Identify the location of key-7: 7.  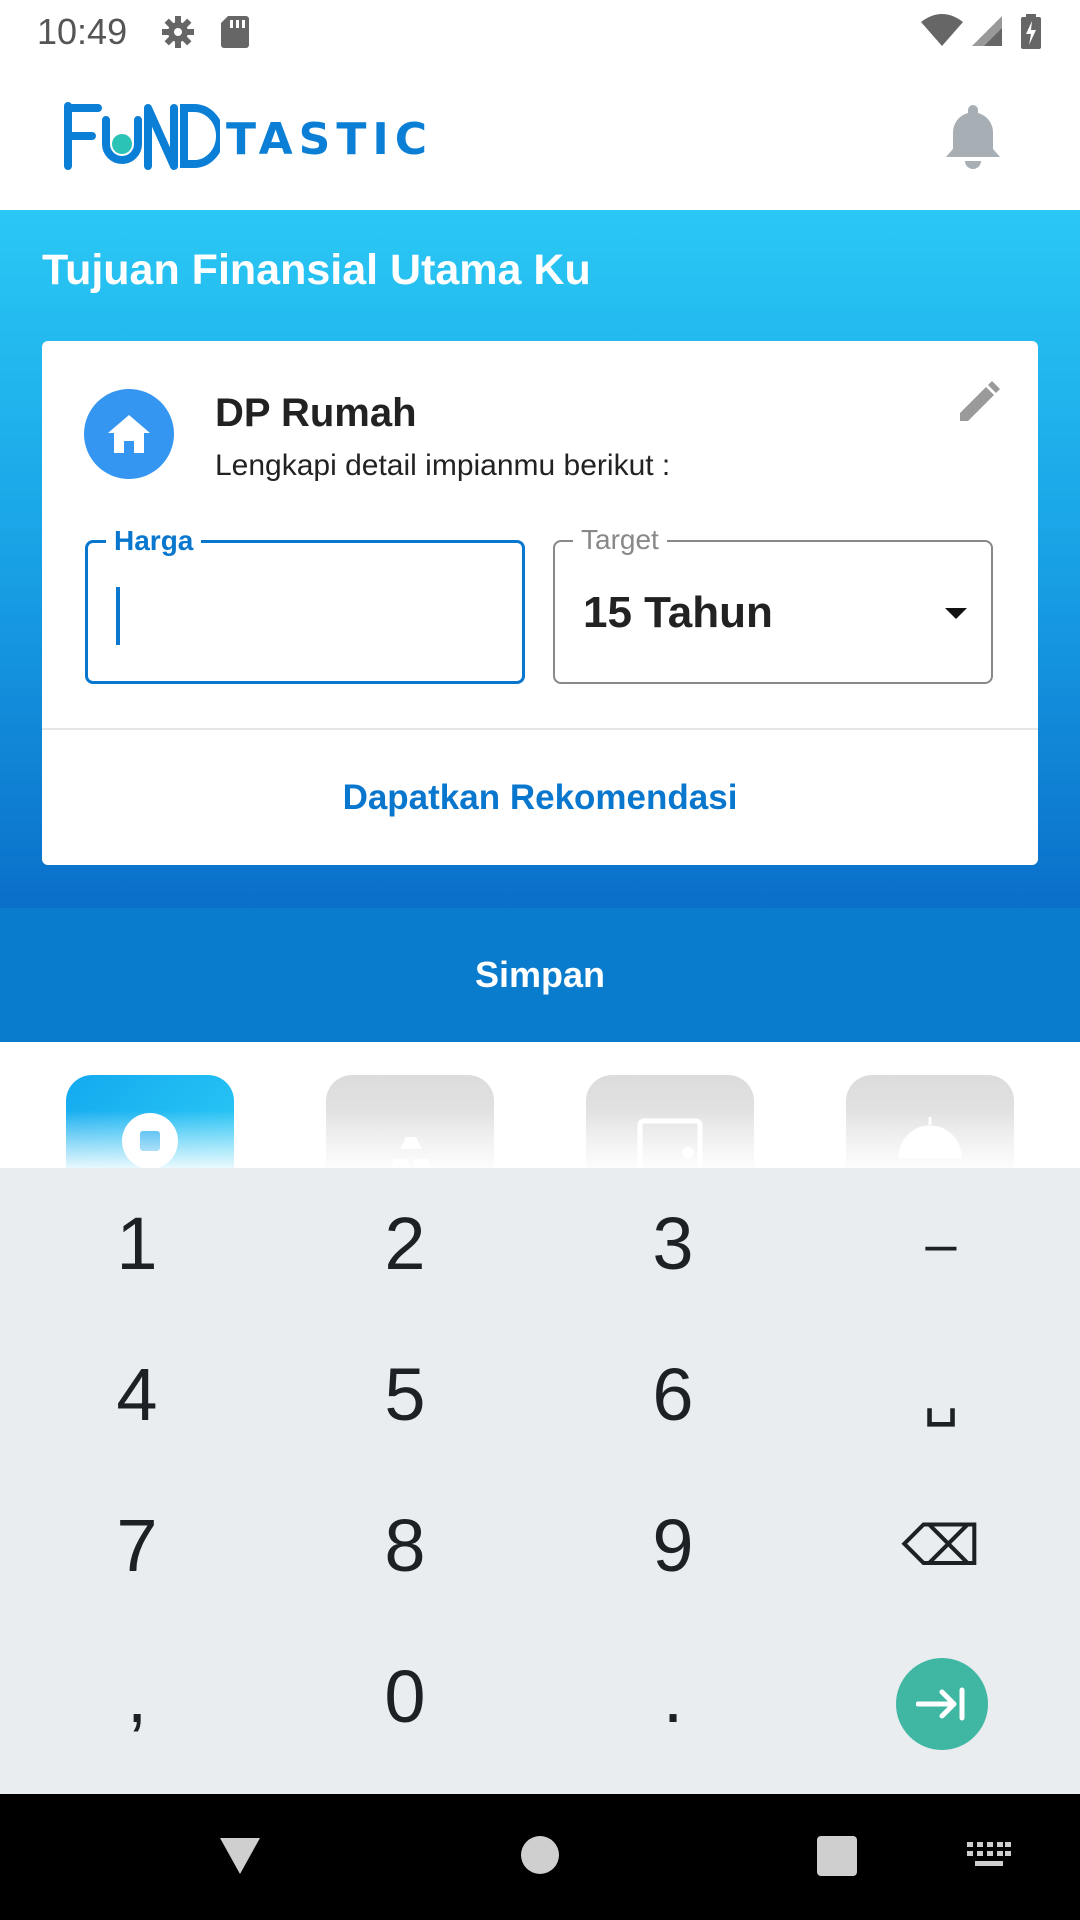
(137, 1545).